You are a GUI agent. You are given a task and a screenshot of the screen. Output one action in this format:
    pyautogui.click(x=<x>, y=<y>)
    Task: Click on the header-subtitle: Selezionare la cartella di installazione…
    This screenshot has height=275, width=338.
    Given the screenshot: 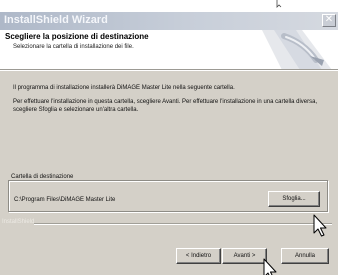 What is the action you would take?
    pyautogui.click(x=73, y=47)
    